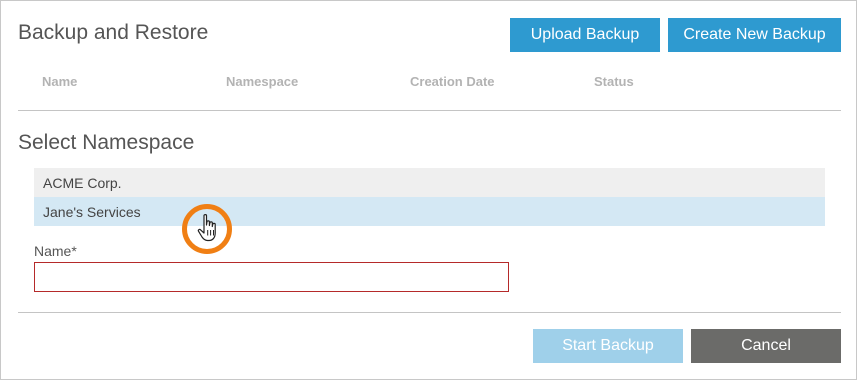  I want to click on name-field-label: Name*, so click(55, 251).